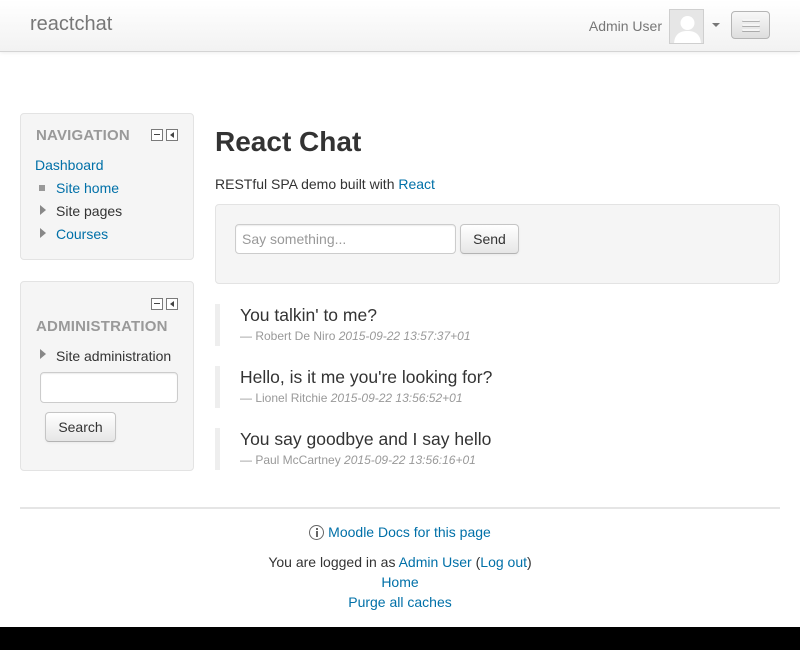 The width and height of the screenshot is (800, 650). What do you see at coordinates (308, 315) in the screenshot?
I see `message-text: You talkin' to me?` at bounding box center [308, 315].